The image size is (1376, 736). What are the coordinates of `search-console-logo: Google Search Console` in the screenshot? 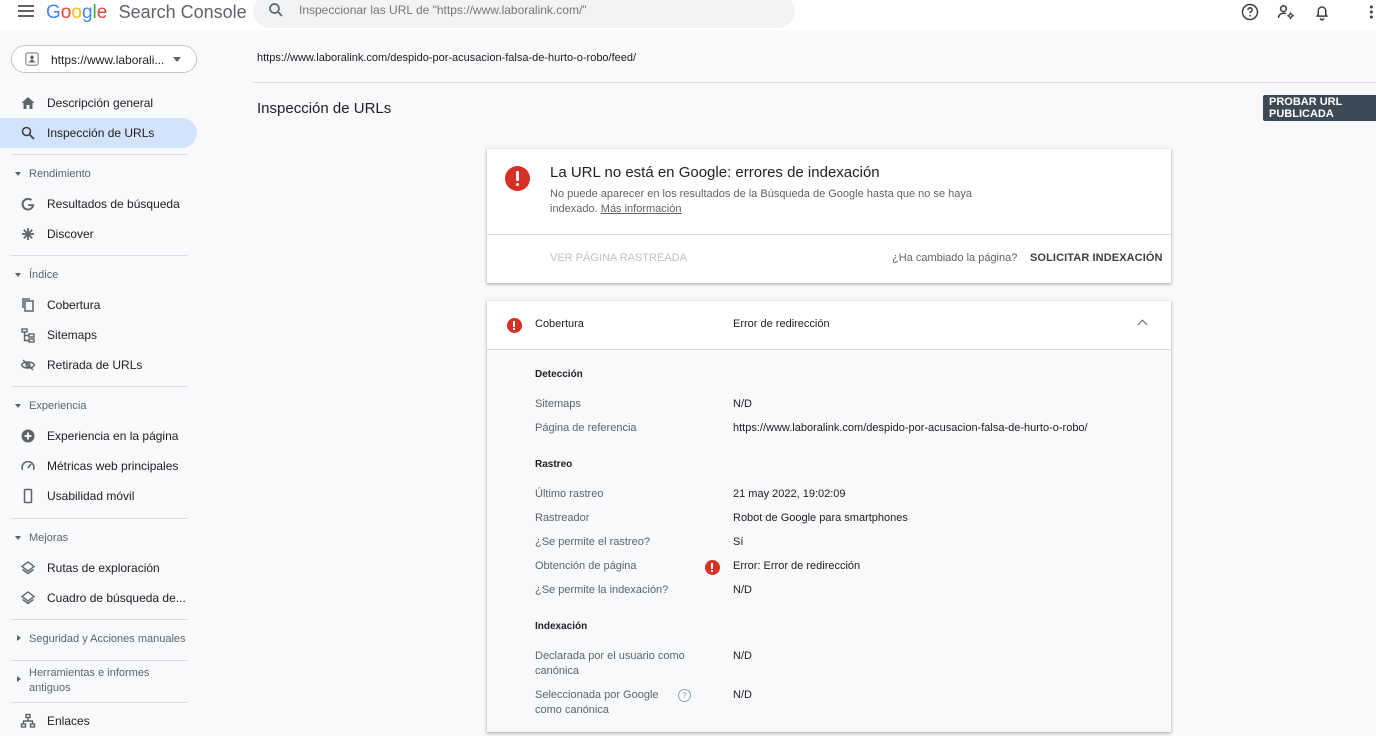 It's located at (146, 12).